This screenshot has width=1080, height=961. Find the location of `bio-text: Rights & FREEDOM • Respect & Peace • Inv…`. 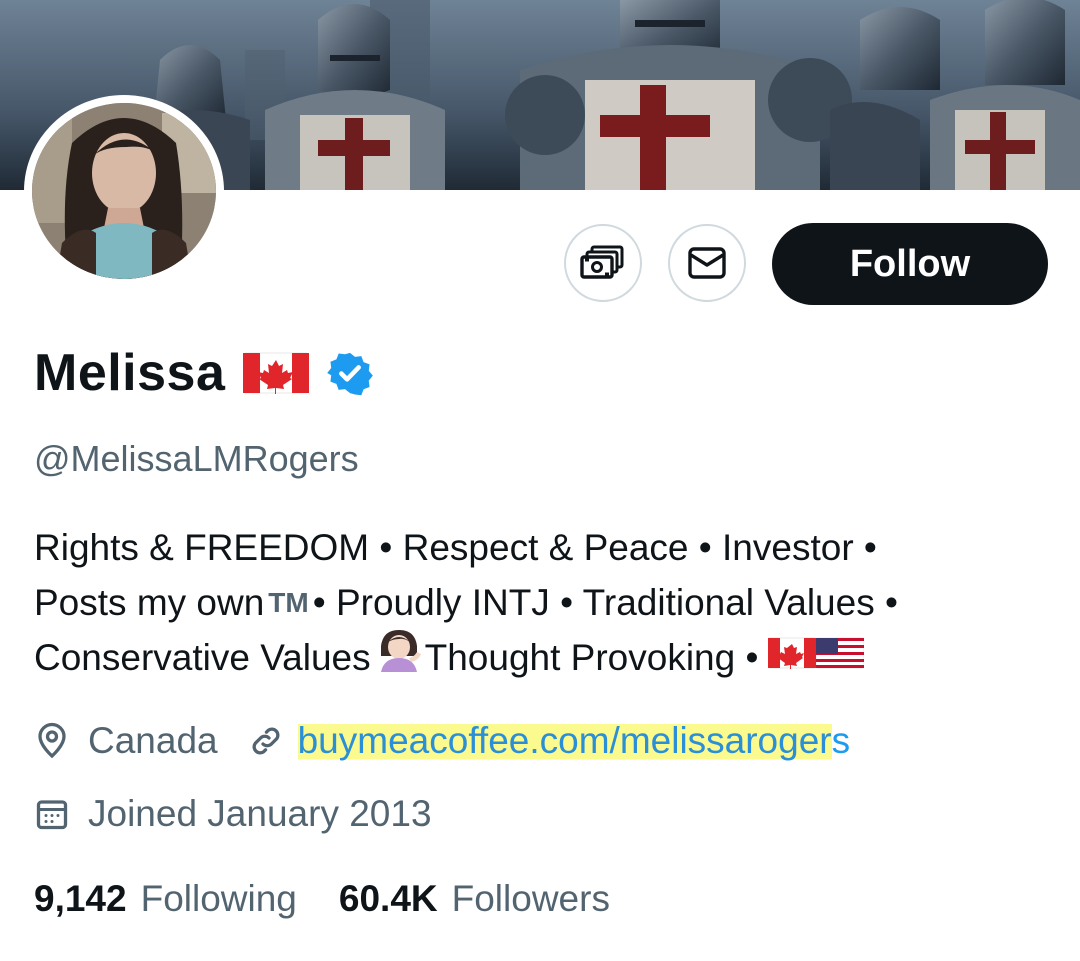

bio-text: Rights & FREEDOM • Respect & Peace • Inv… is located at coordinates (455, 547).